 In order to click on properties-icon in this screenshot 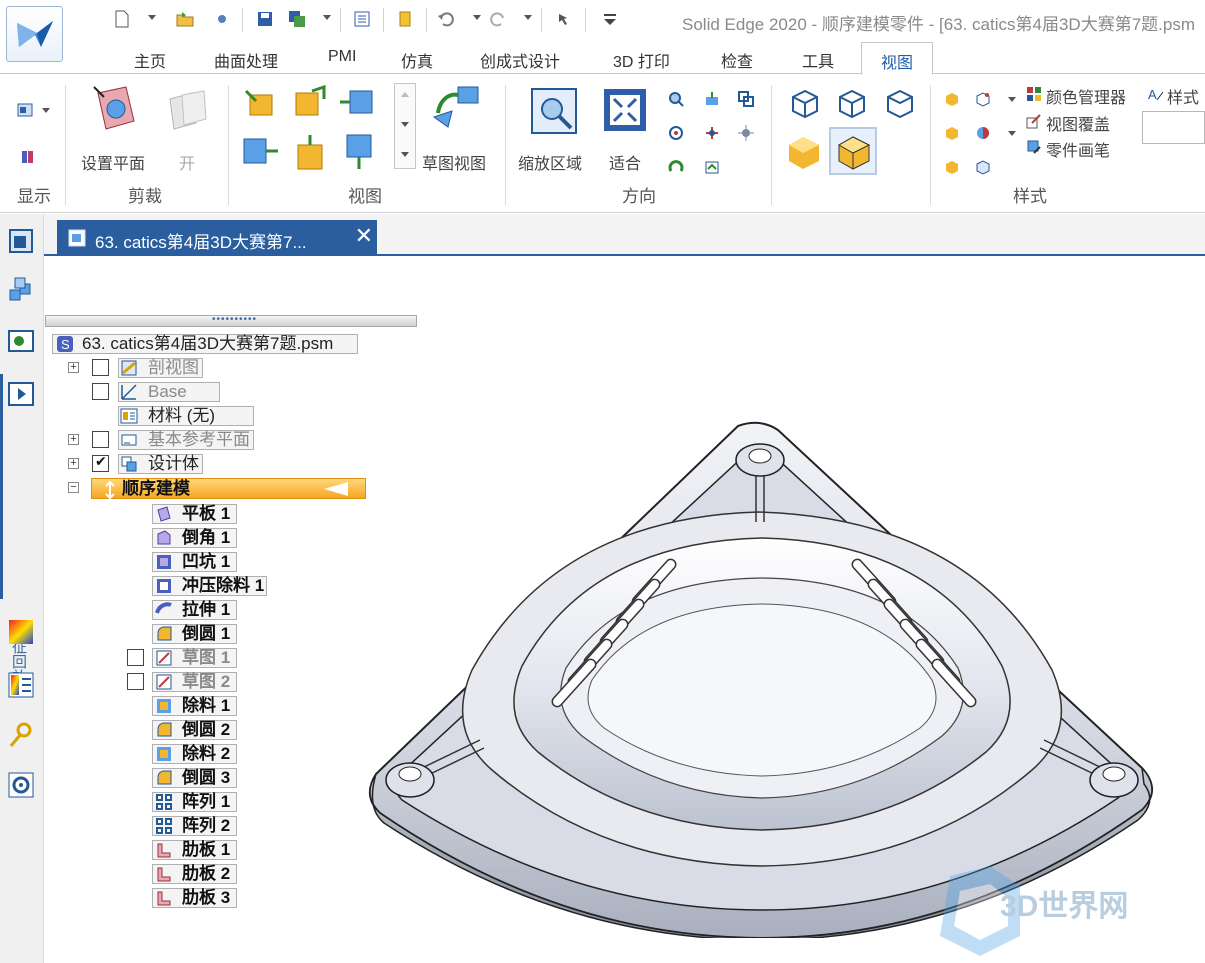, I will do `click(362, 19)`.